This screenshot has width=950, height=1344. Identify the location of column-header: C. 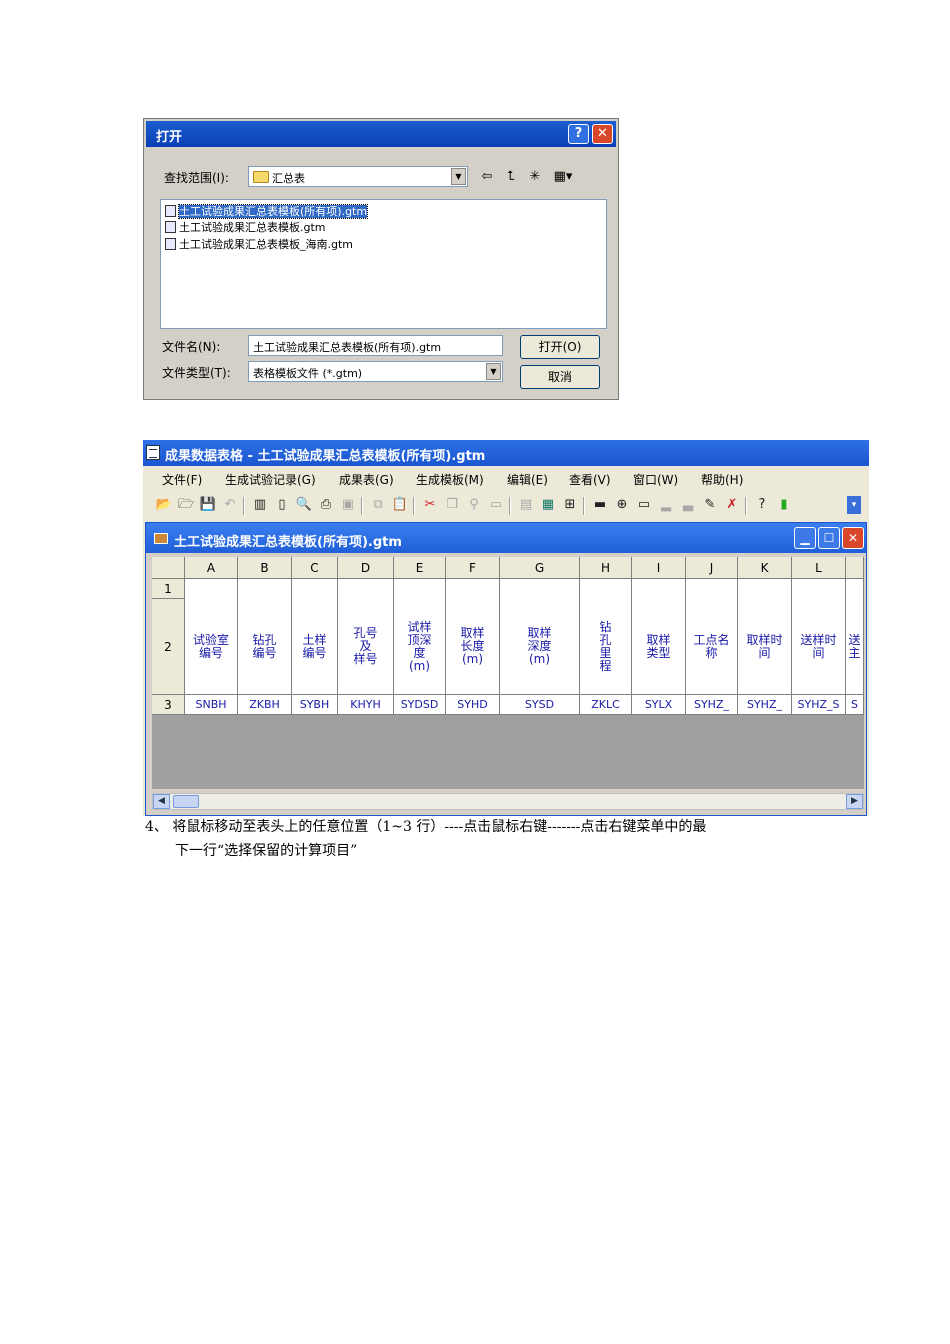
(315, 568).